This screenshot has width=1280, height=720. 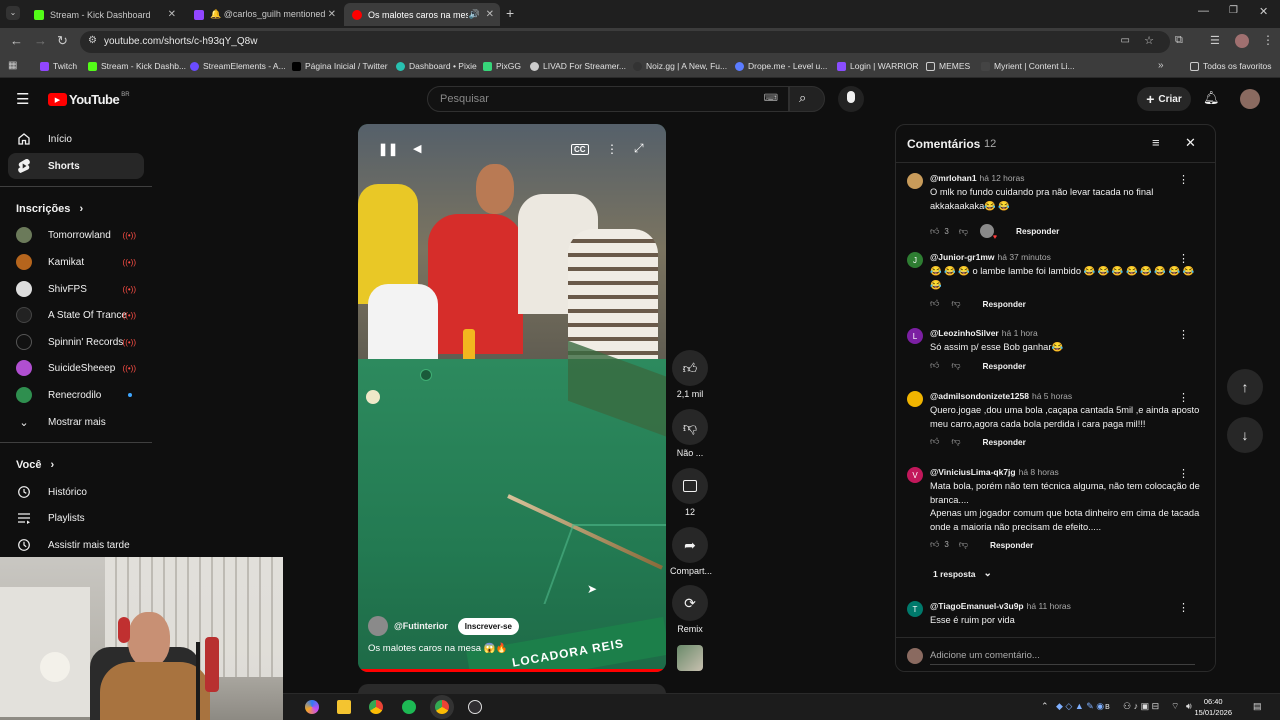 I want to click on audio-playing-icon: 🔊, so click(x=474, y=14).